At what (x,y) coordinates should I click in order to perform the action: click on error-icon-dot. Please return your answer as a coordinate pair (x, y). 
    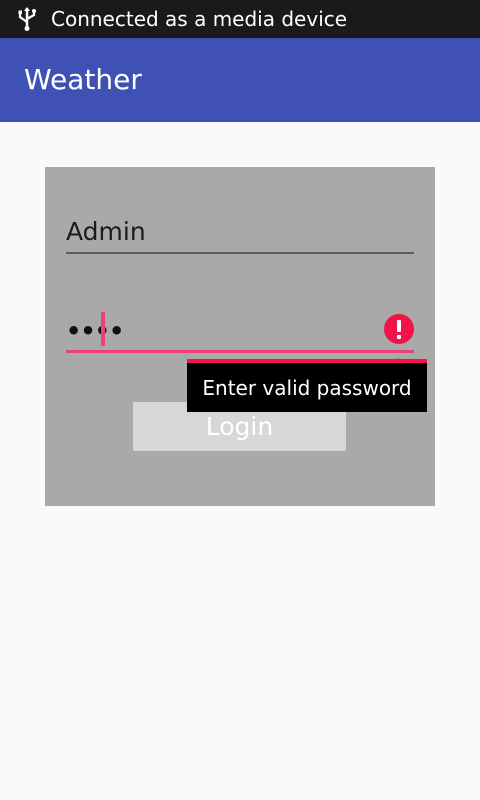
    Looking at the image, I should click on (399, 337).